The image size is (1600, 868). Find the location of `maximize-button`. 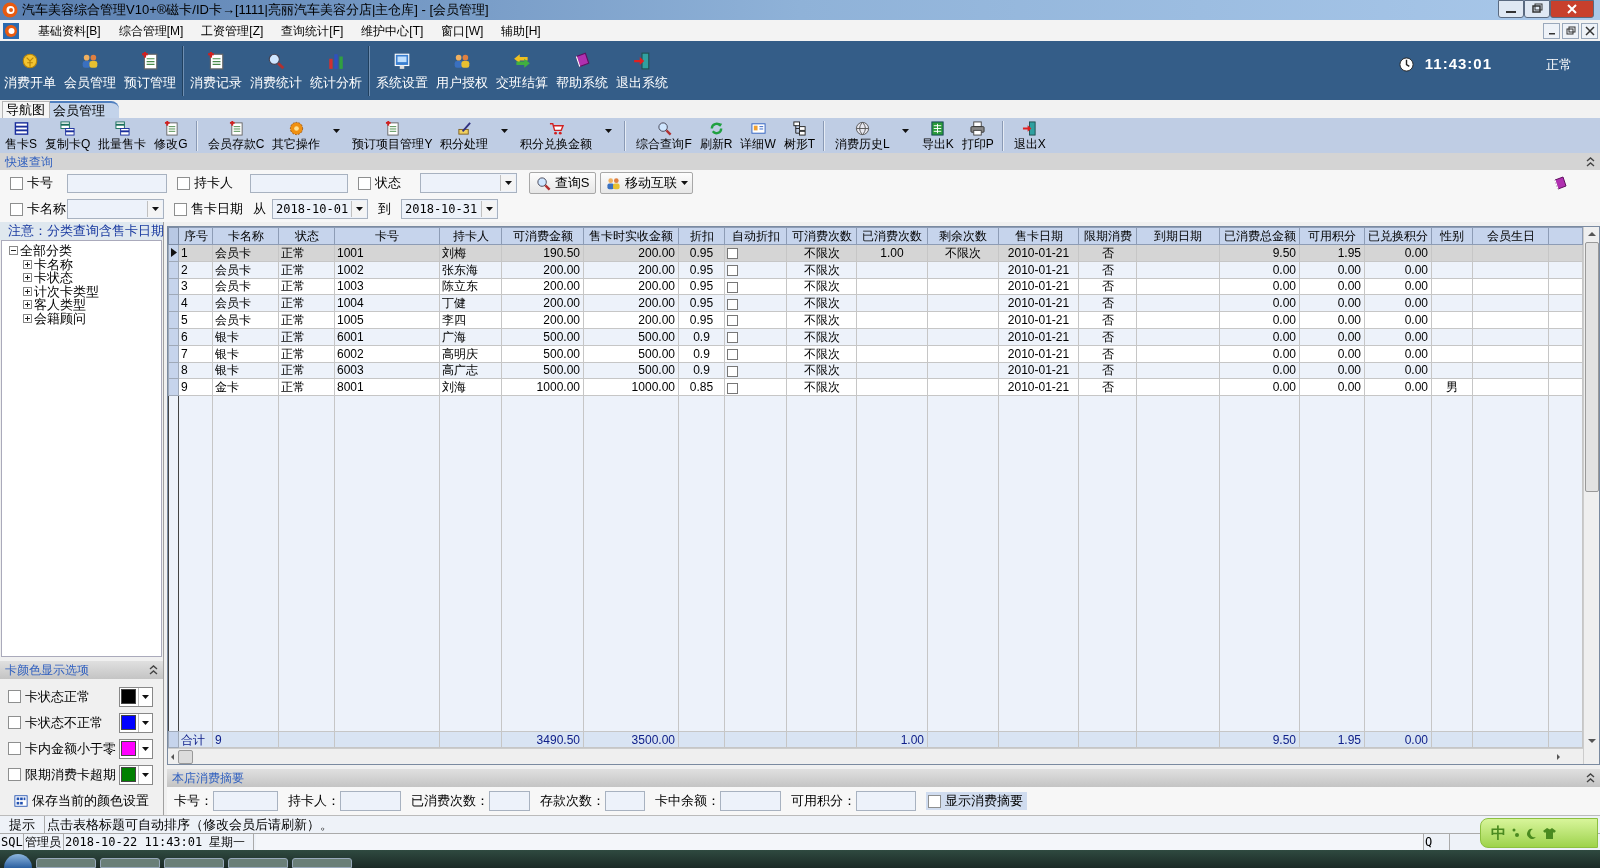

maximize-button is located at coordinates (1537, 9).